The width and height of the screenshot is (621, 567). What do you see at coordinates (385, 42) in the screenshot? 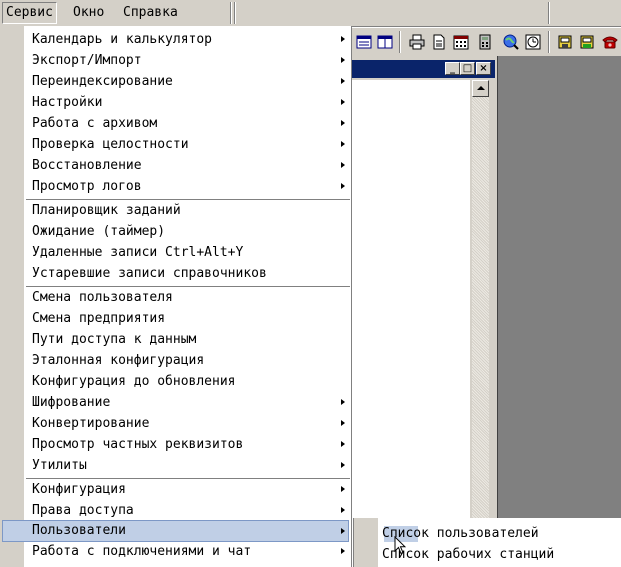
I see `columns-icon` at bounding box center [385, 42].